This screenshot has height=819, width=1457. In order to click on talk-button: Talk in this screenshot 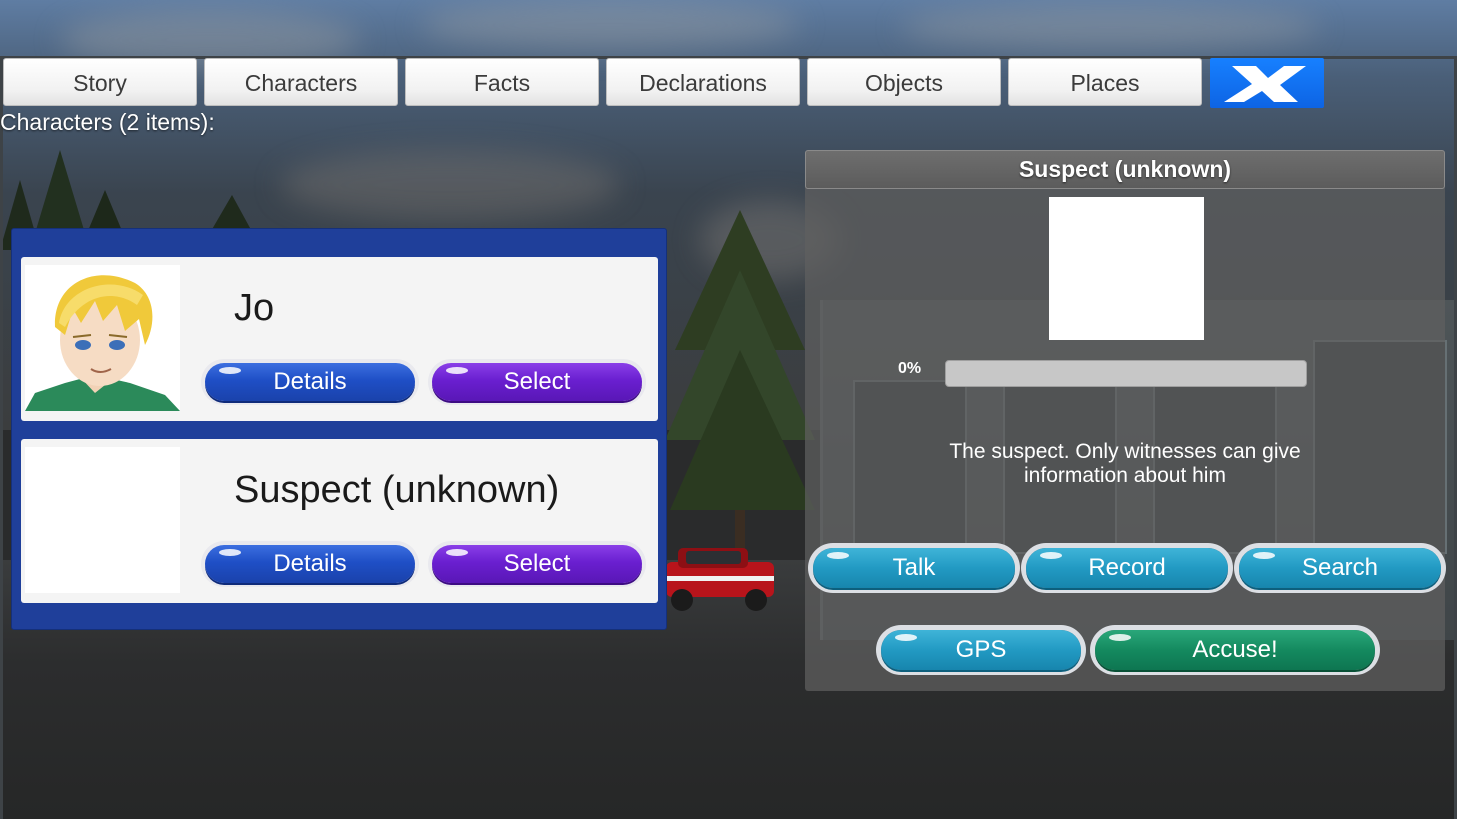, I will do `click(914, 568)`.